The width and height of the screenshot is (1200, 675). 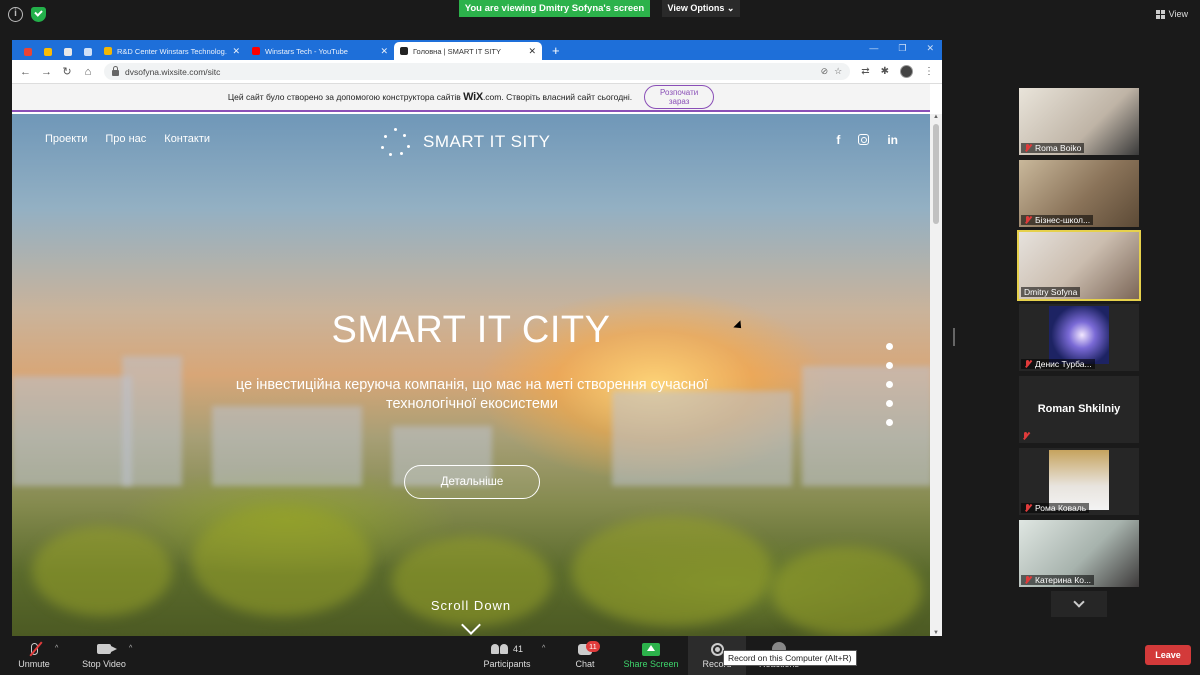 What do you see at coordinates (125, 139) in the screenshot?
I see `nav-about: Про нас` at bounding box center [125, 139].